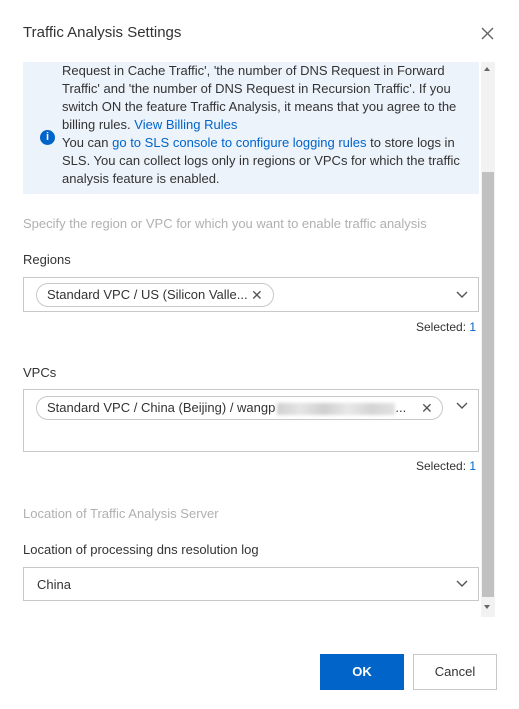 The width and height of the screenshot is (519, 709). I want to click on region-tag: Standard VPC / US (Silicon Valle... ✕, so click(155, 295).